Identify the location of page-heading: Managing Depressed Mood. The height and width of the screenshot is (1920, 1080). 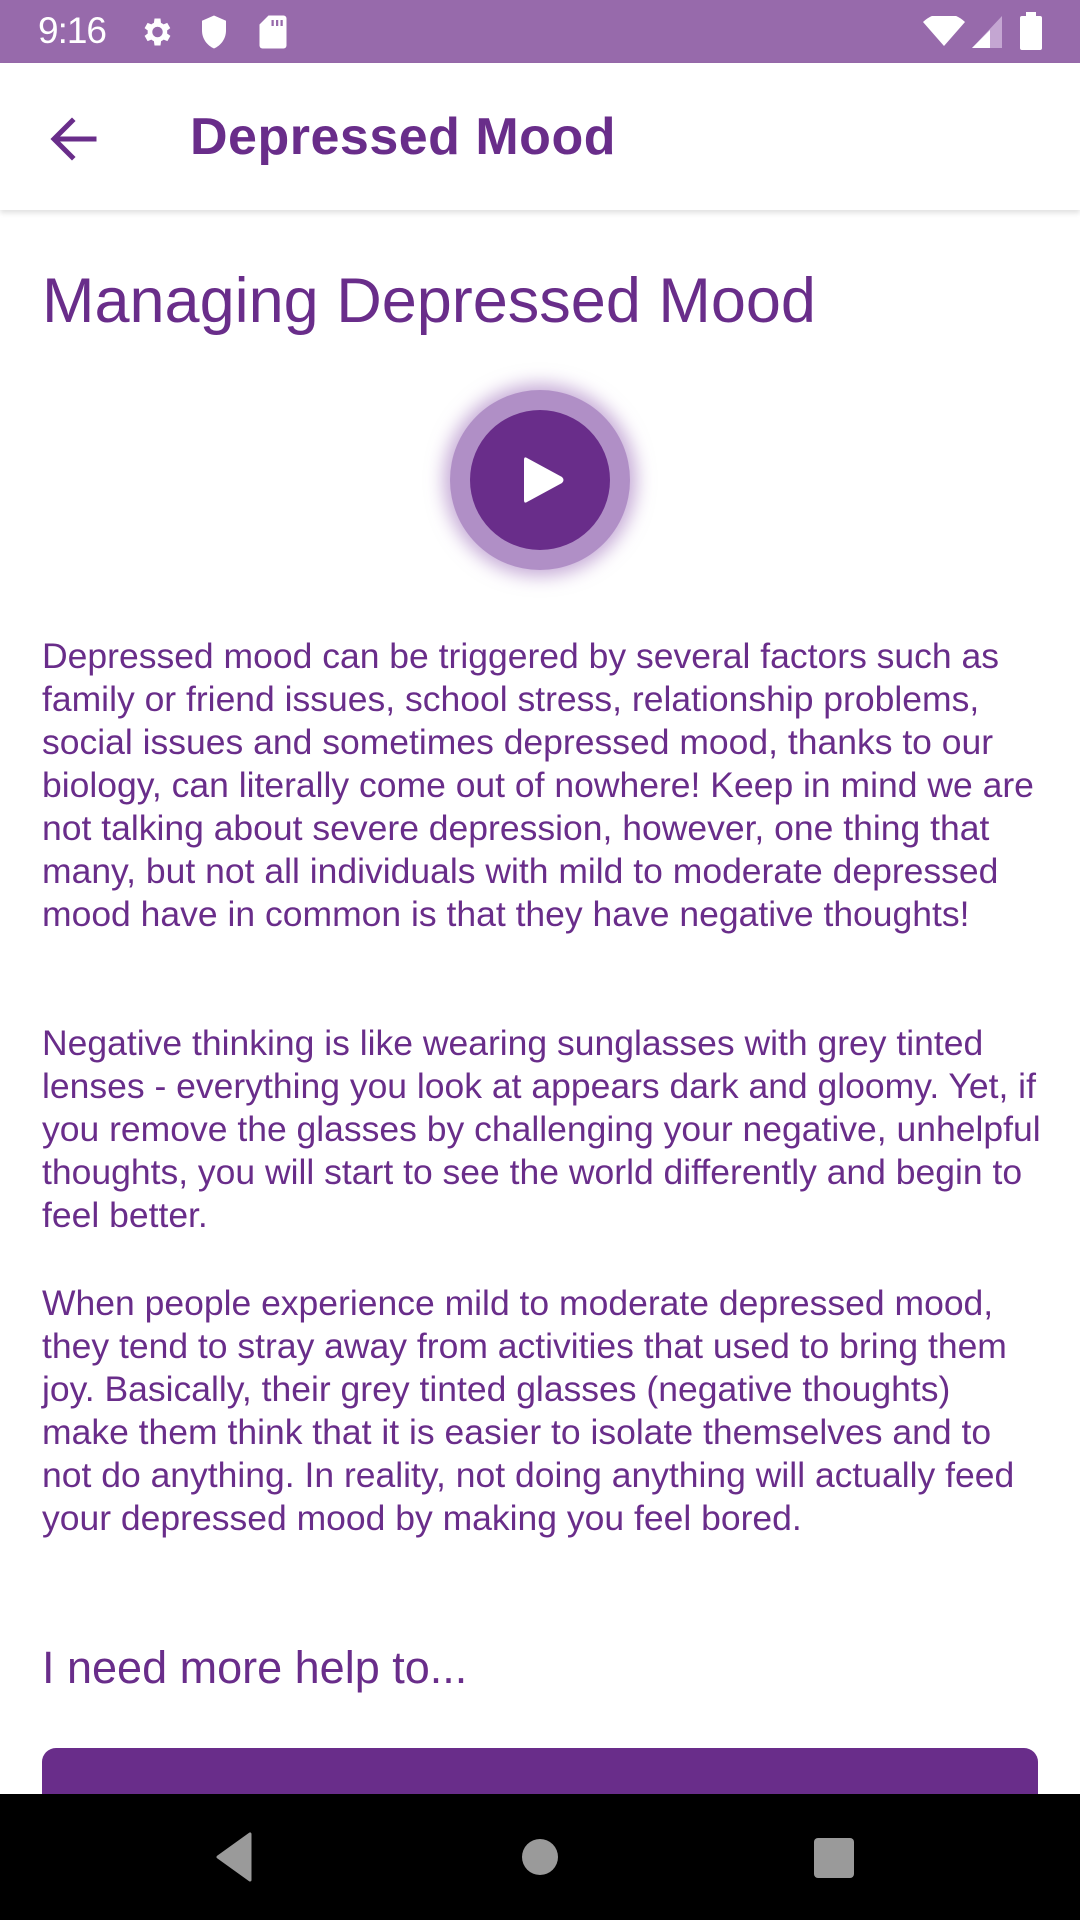
(429, 301).